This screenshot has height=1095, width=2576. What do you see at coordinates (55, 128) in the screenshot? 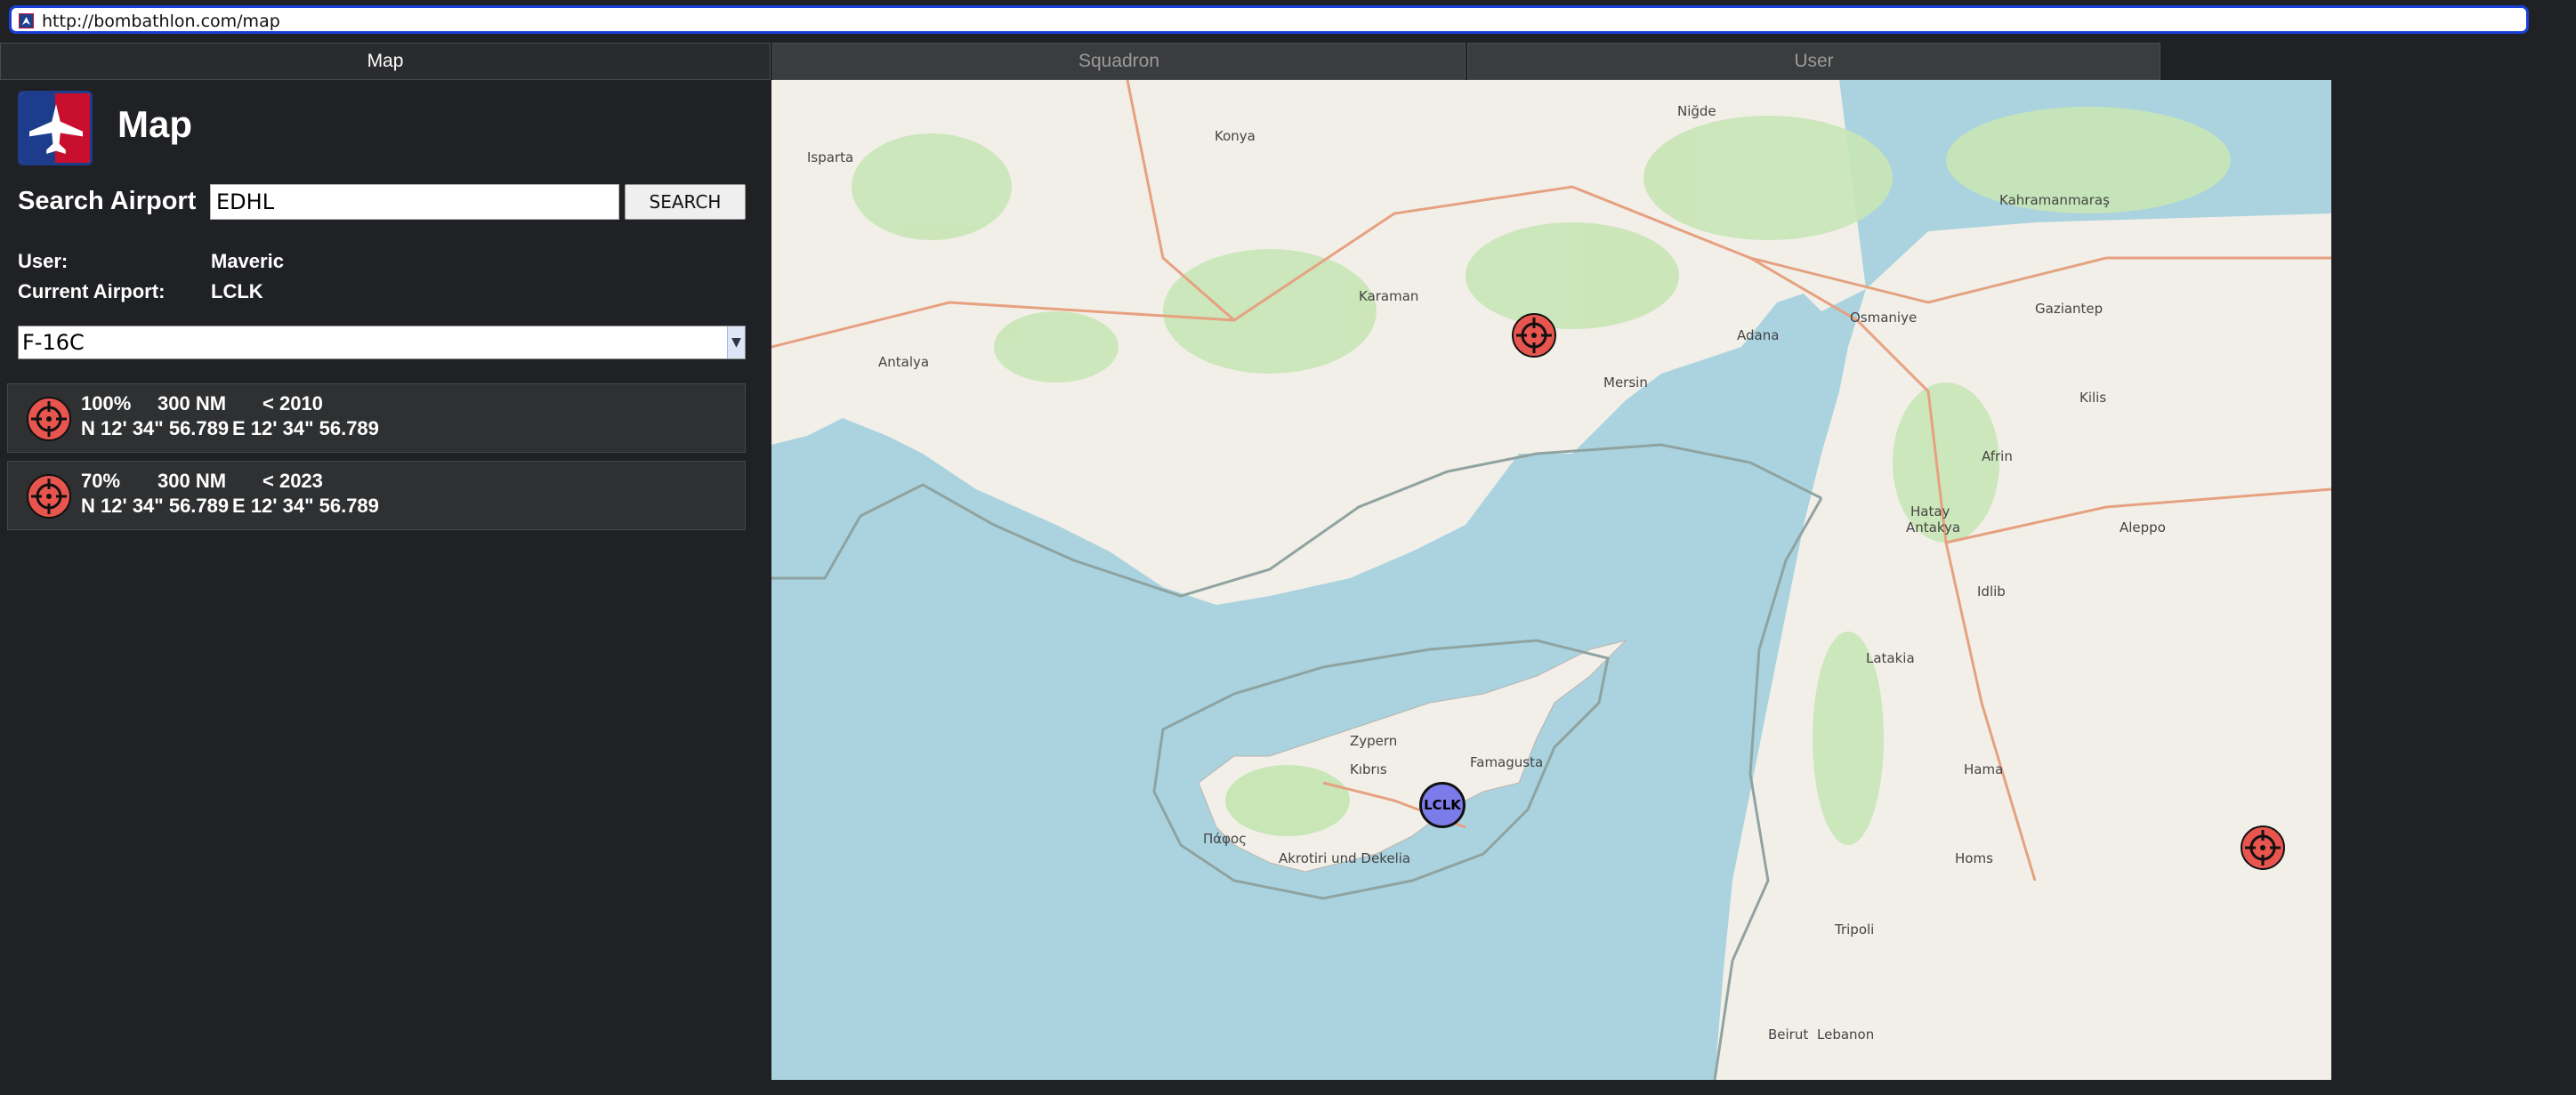
I see `bombathlon-jet-logo-icon` at bounding box center [55, 128].